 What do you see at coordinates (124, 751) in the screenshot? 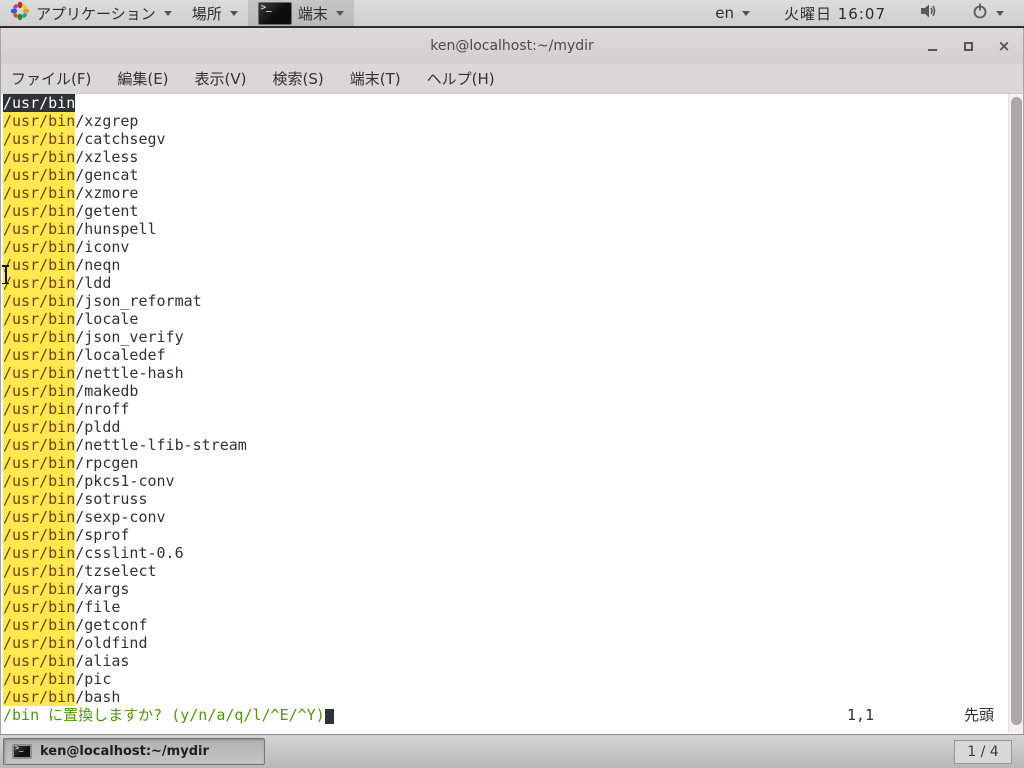
I see `task-button-label: ken@localhost:~/mydir` at bounding box center [124, 751].